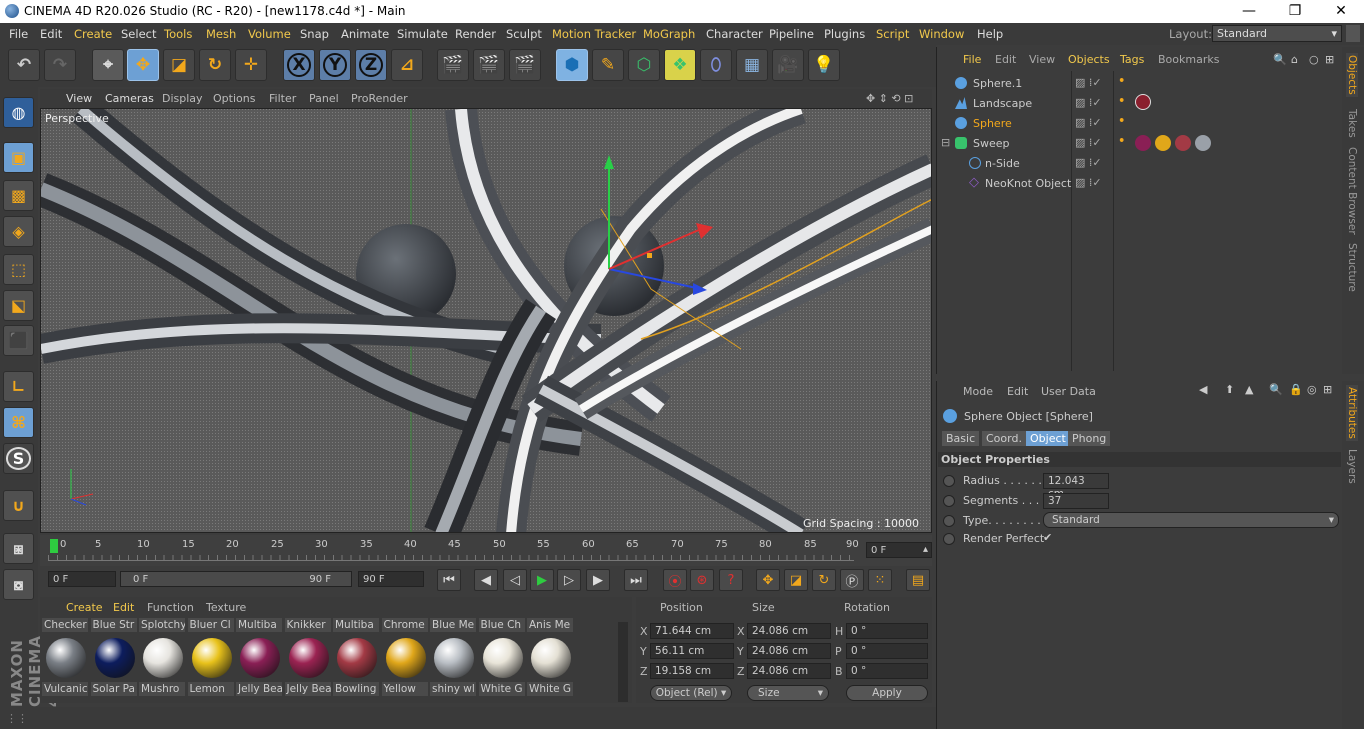 Image resolution: width=1364 pixels, height=729 pixels. What do you see at coordinates (407, 65) in the screenshot?
I see `coordinate-system-button: ⊿` at bounding box center [407, 65].